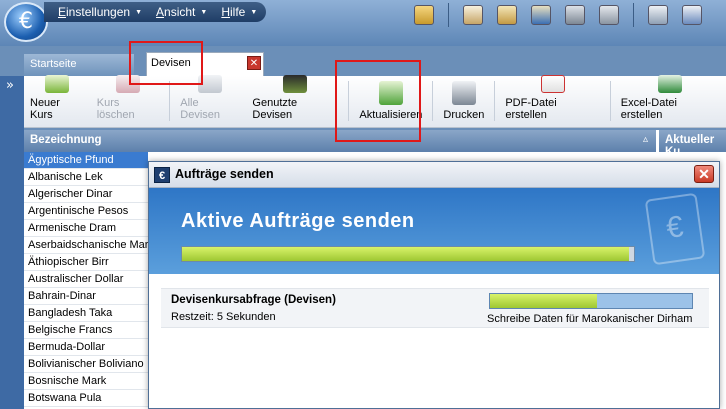  What do you see at coordinates (298, 221) in the screenshot?
I see `dialog-heading: Aktive Aufträge senden` at bounding box center [298, 221].